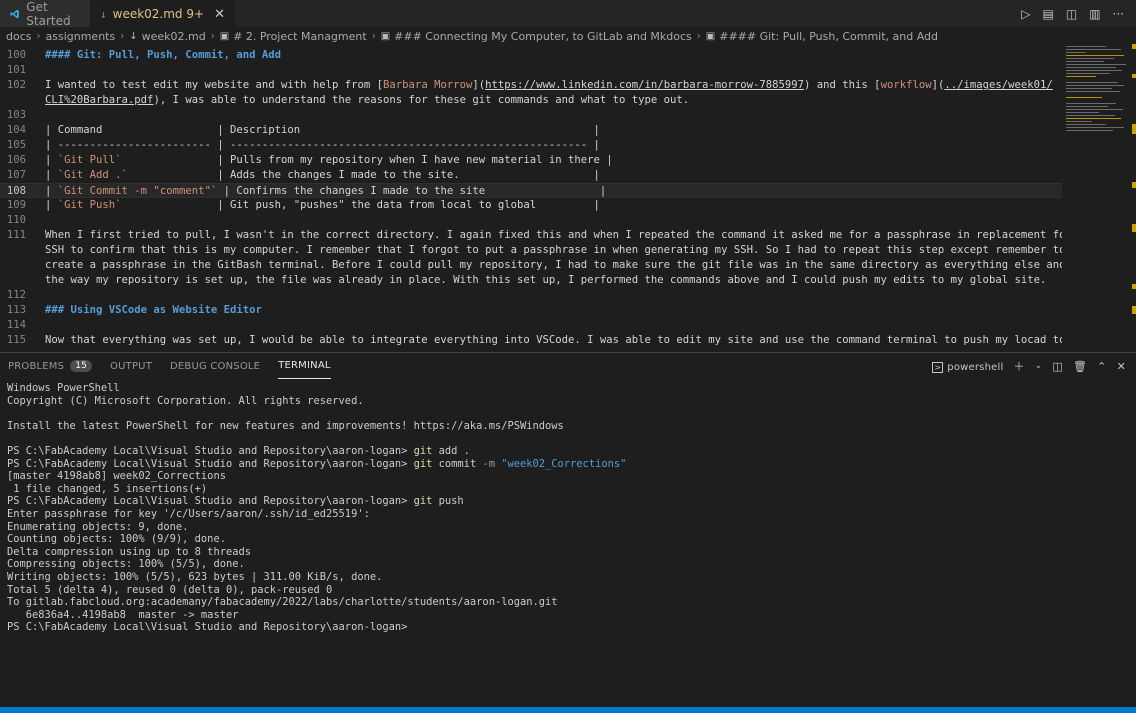 This screenshot has width=1136, height=713. I want to click on split-terminal-icon: ◫, so click(1057, 366).